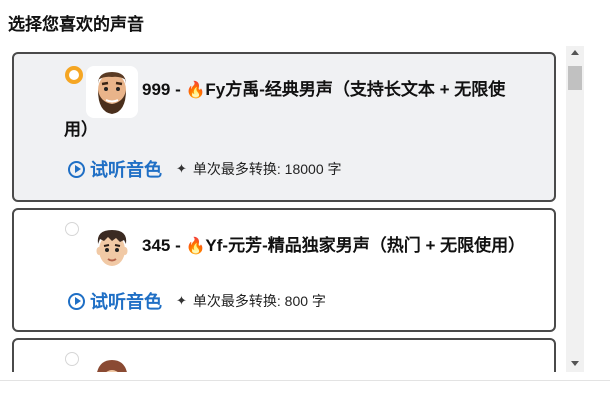 Image resolution: width=610 pixels, height=396 pixels. What do you see at coordinates (575, 78) in the screenshot?
I see `scroll-thumb` at bounding box center [575, 78].